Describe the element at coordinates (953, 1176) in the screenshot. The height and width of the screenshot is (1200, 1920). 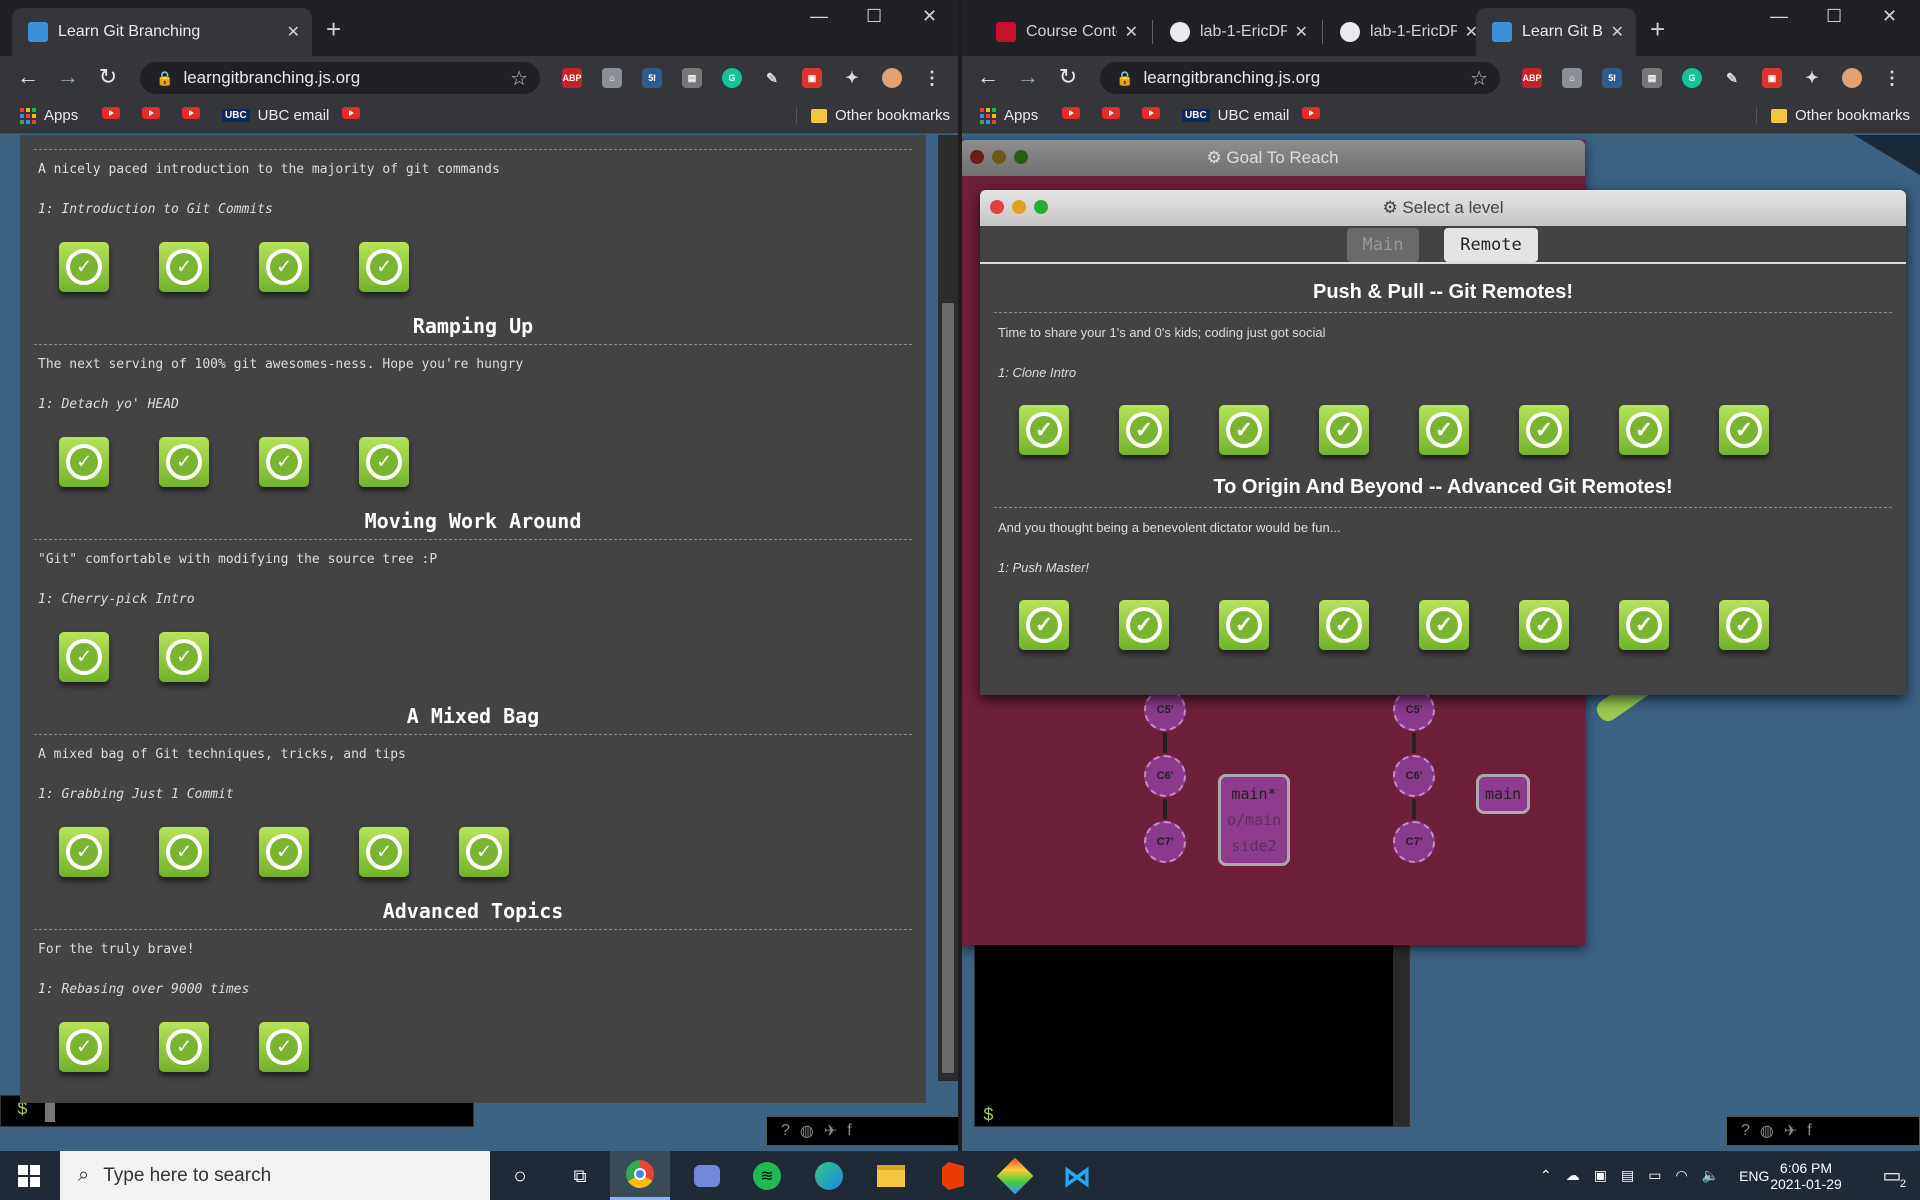
I see `office-icon` at that location.